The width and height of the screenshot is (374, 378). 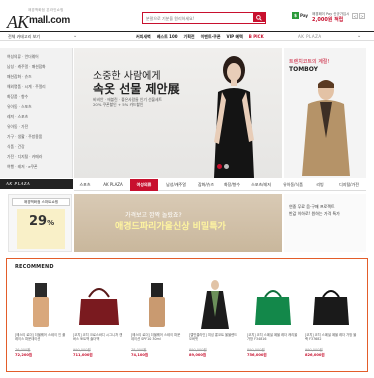 I want to click on product-sale-price: 74,100원, so click(x=140, y=355).